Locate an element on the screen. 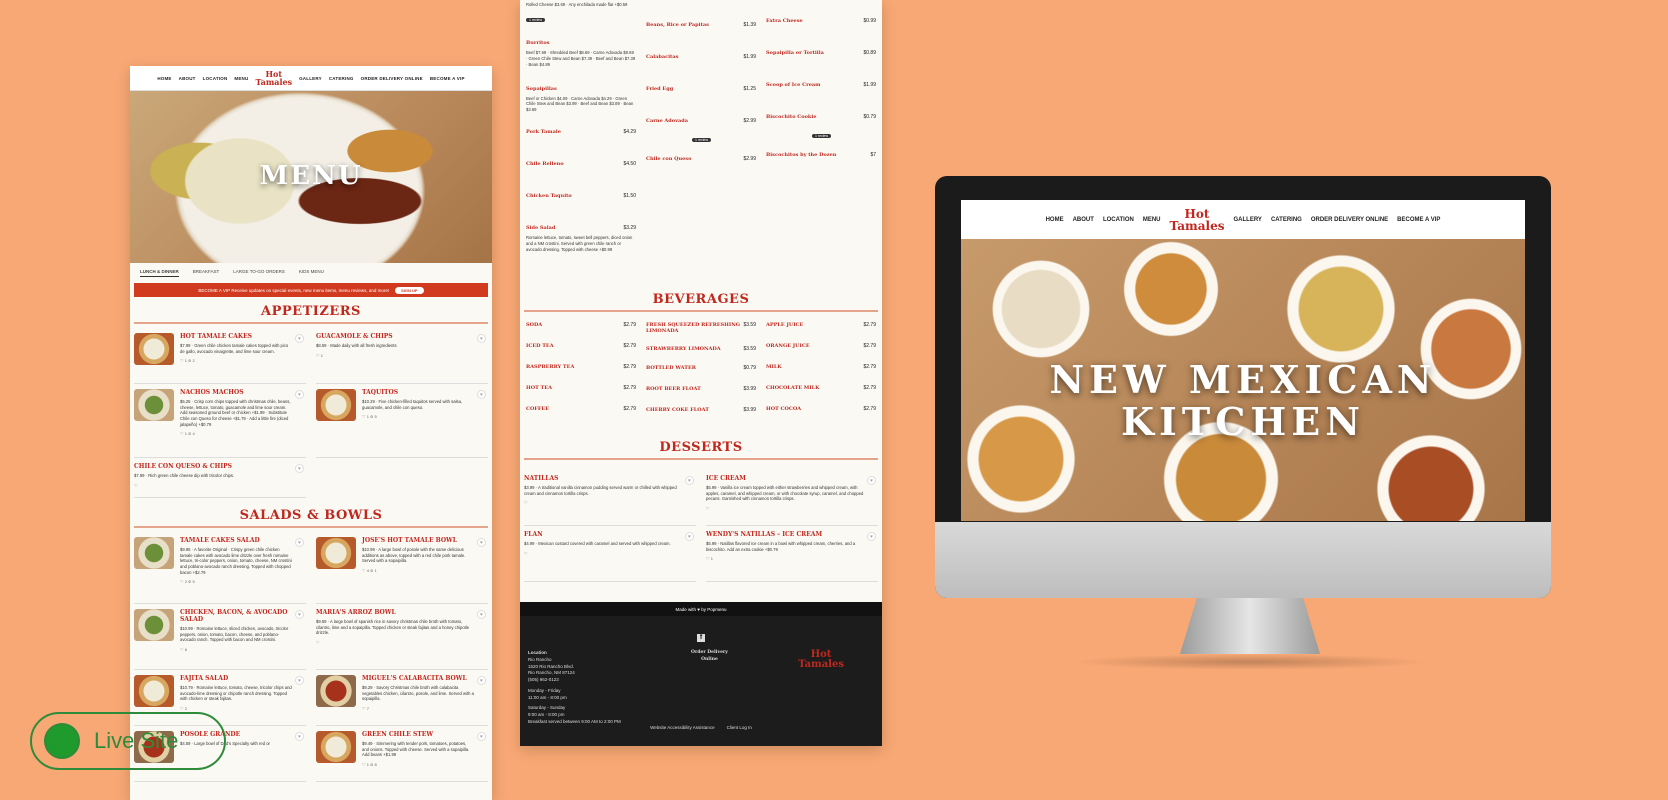  tab-kids-menu: KIDS MENU is located at coordinates (311, 273).